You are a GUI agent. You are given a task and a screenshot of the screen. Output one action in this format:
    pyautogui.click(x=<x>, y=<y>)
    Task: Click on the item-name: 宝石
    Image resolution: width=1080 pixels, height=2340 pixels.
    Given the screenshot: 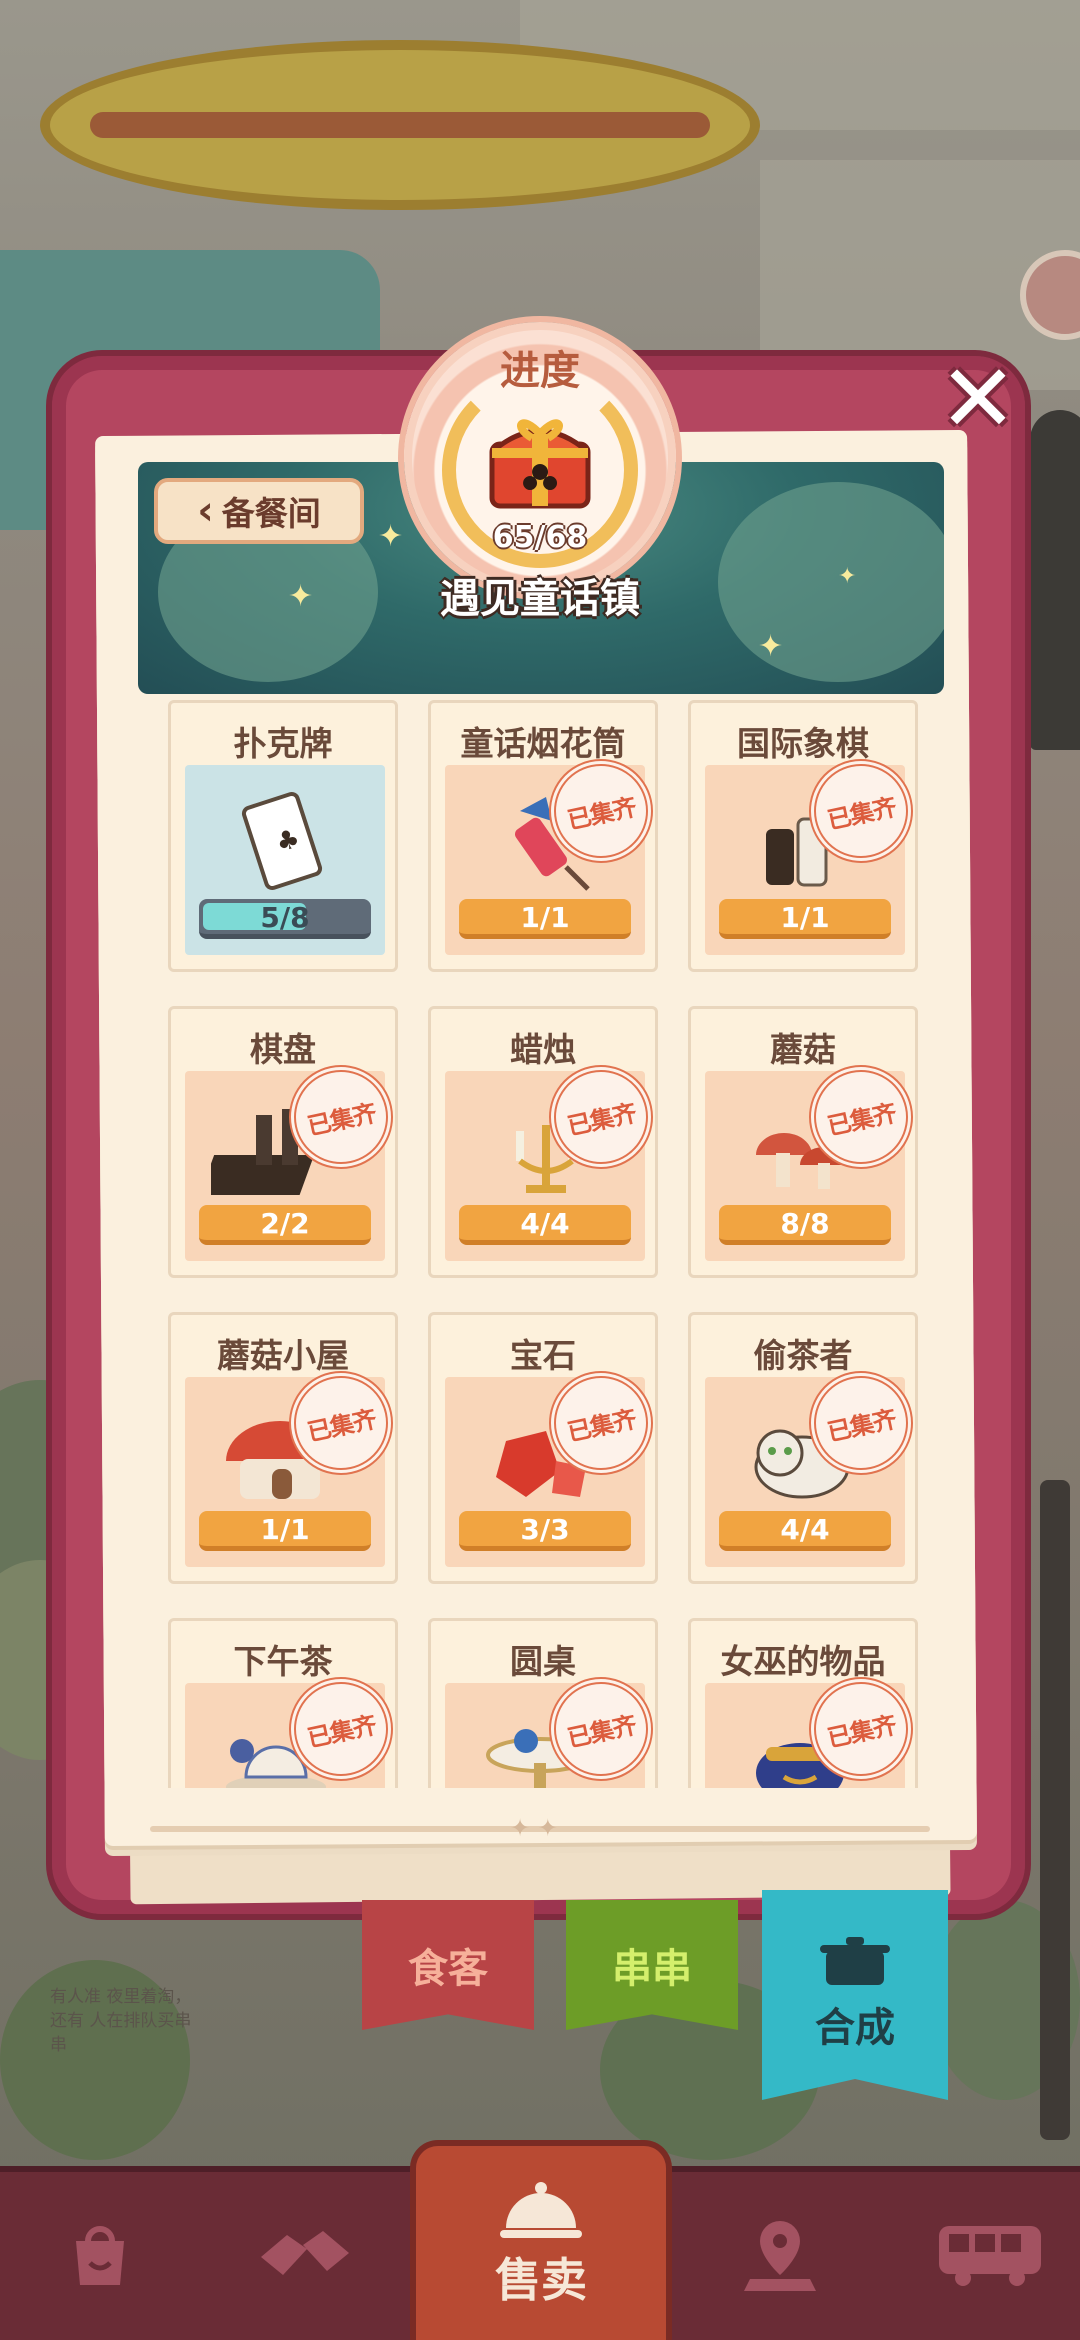 What is the action you would take?
    pyautogui.click(x=543, y=1355)
    